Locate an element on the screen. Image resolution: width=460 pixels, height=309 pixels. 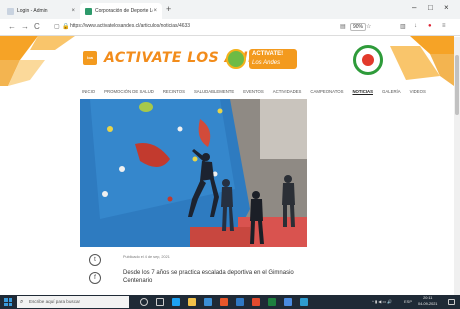
forward-button: → is located at coordinates (25, 26).